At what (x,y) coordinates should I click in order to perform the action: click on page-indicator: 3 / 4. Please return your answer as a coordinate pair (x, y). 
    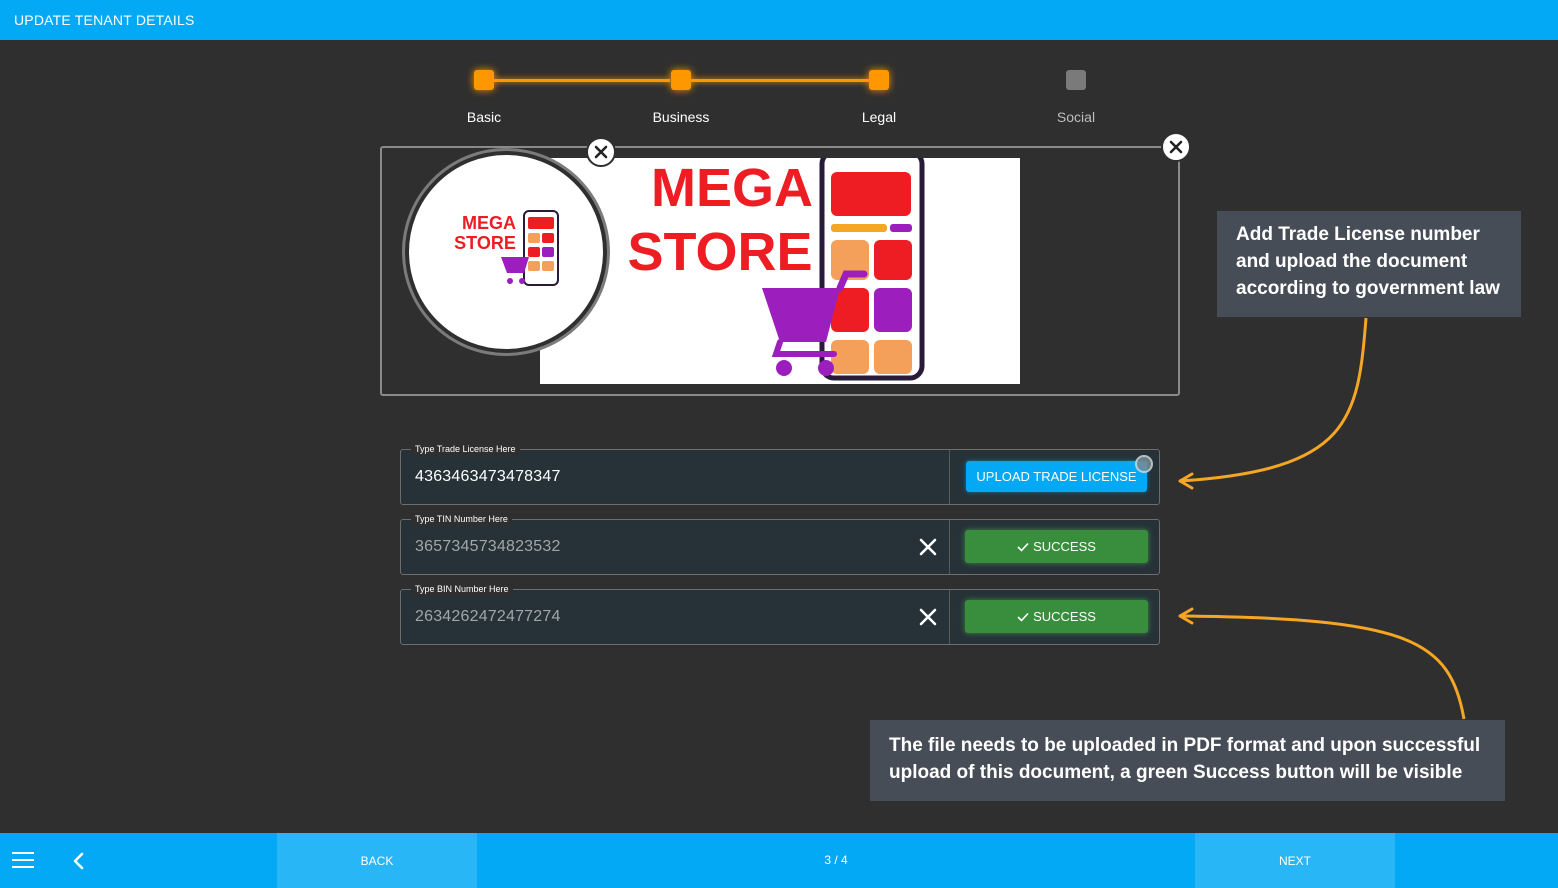
    Looking at the image, I should click on (836, 860).